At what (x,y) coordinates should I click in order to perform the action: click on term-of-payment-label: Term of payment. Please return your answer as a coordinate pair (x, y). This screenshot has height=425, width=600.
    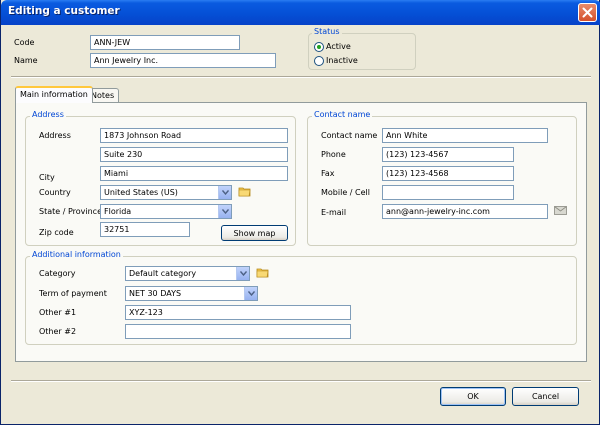
    Looking at the image, I should click on (73, 293).